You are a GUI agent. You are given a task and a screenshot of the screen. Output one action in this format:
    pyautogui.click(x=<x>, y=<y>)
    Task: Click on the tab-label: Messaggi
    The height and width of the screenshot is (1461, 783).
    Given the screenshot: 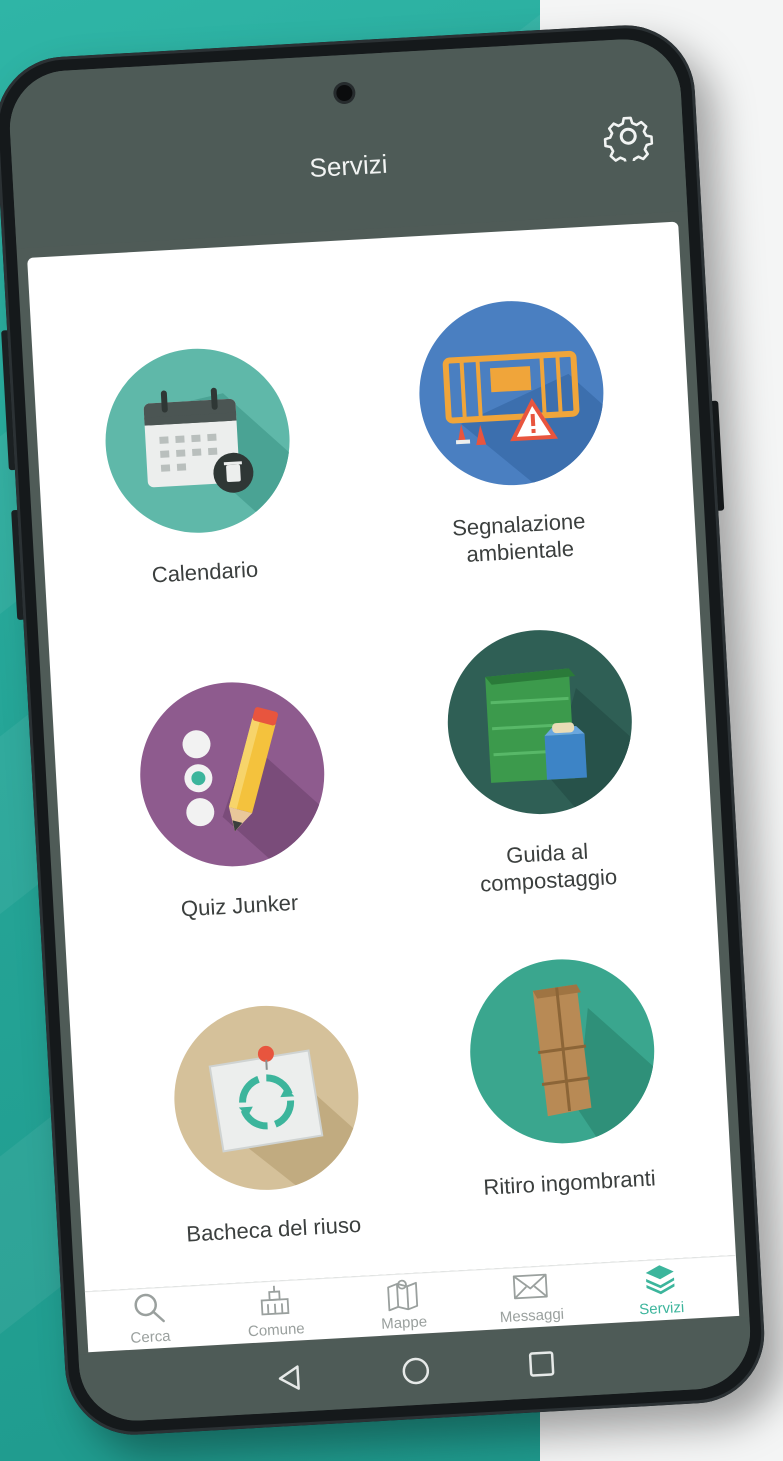 What is the action you would take?
    pyautogui.click(x=532, y=1316)
    